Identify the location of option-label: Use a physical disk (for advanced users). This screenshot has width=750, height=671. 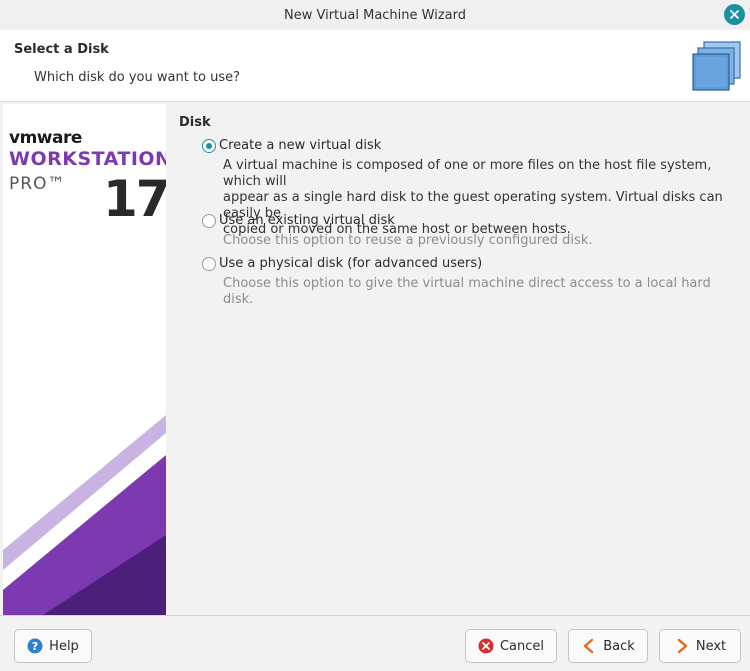
(351, 263).